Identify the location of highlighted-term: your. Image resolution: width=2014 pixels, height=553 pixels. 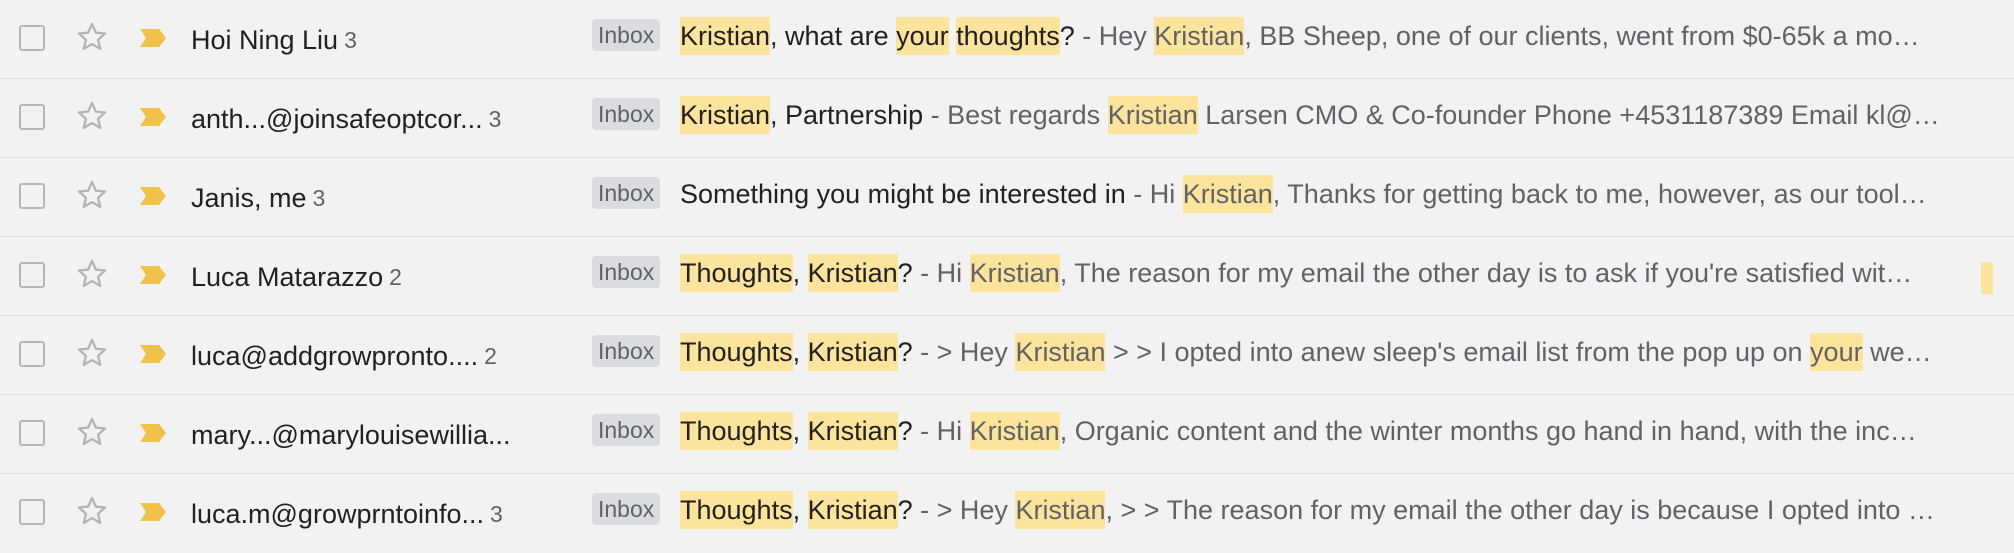
(922, 36).